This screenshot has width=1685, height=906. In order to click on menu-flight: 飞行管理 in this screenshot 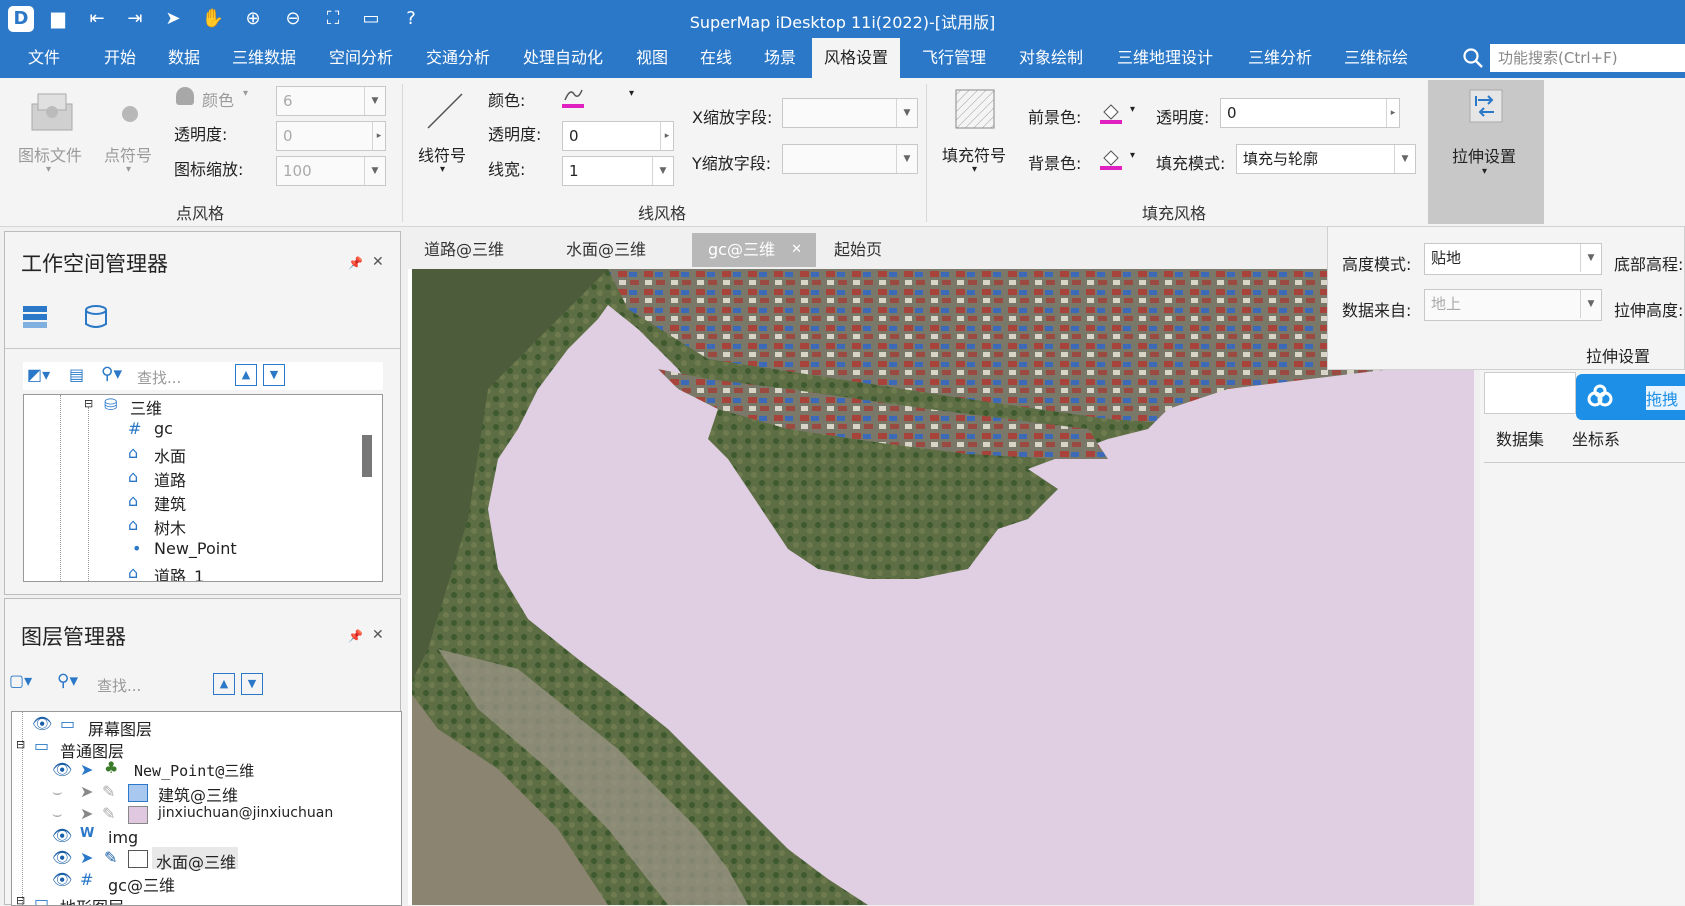, I will do `click(954, 58)`.